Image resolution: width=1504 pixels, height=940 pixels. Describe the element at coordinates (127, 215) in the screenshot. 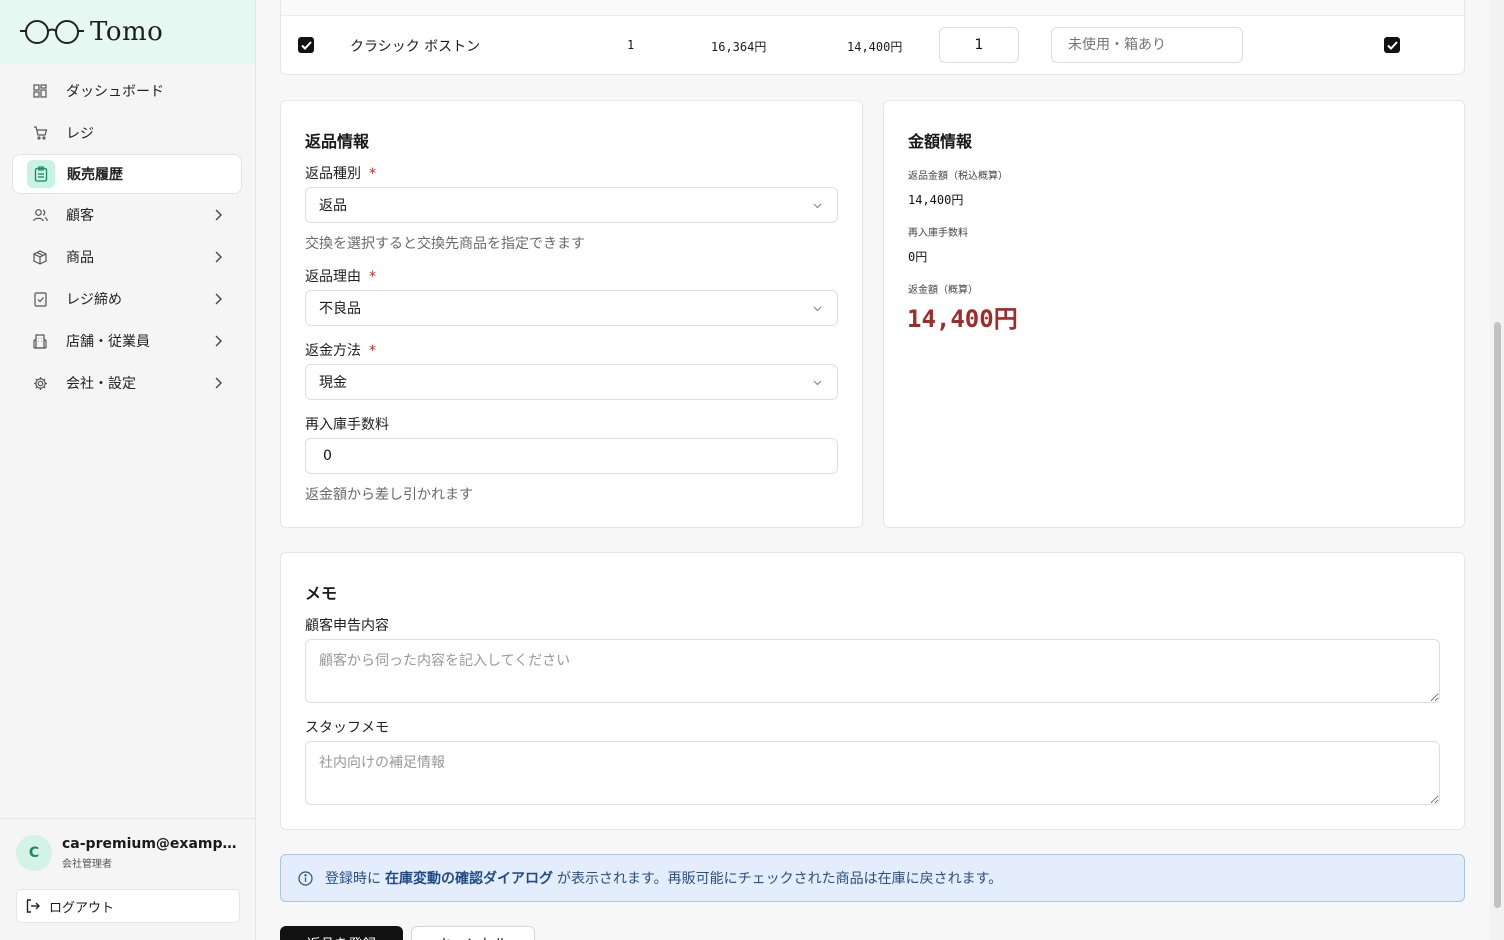

I see `sidebar-item-customers: 顧客` at that location.